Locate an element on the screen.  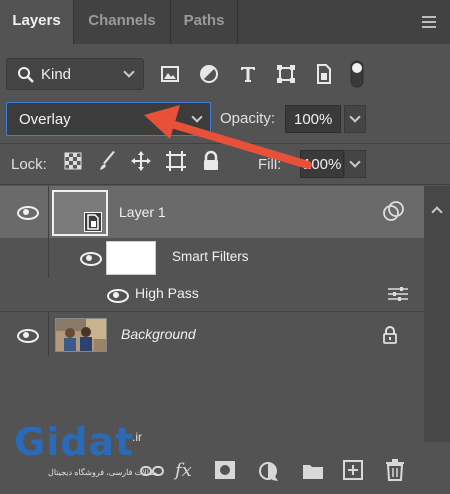
lock-label: Lock: is located at coordinates (29, 164).